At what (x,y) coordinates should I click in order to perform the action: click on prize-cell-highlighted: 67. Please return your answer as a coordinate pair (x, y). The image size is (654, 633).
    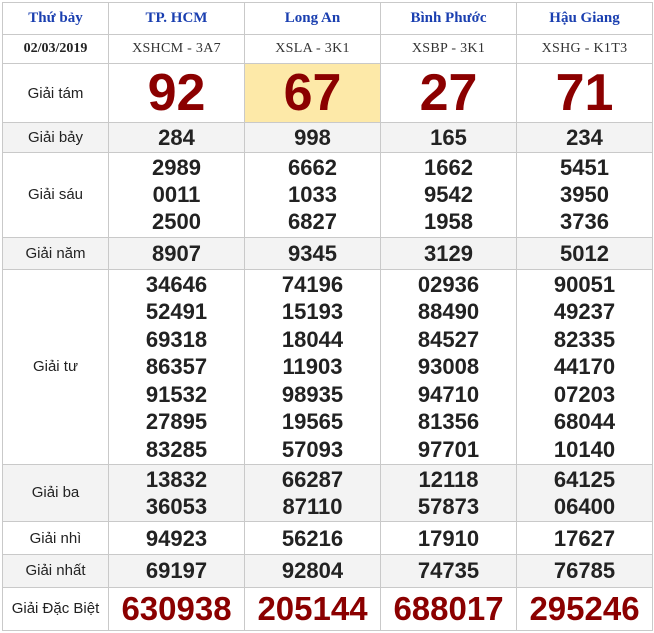
    Looking at the image, I should click on (312, 93).